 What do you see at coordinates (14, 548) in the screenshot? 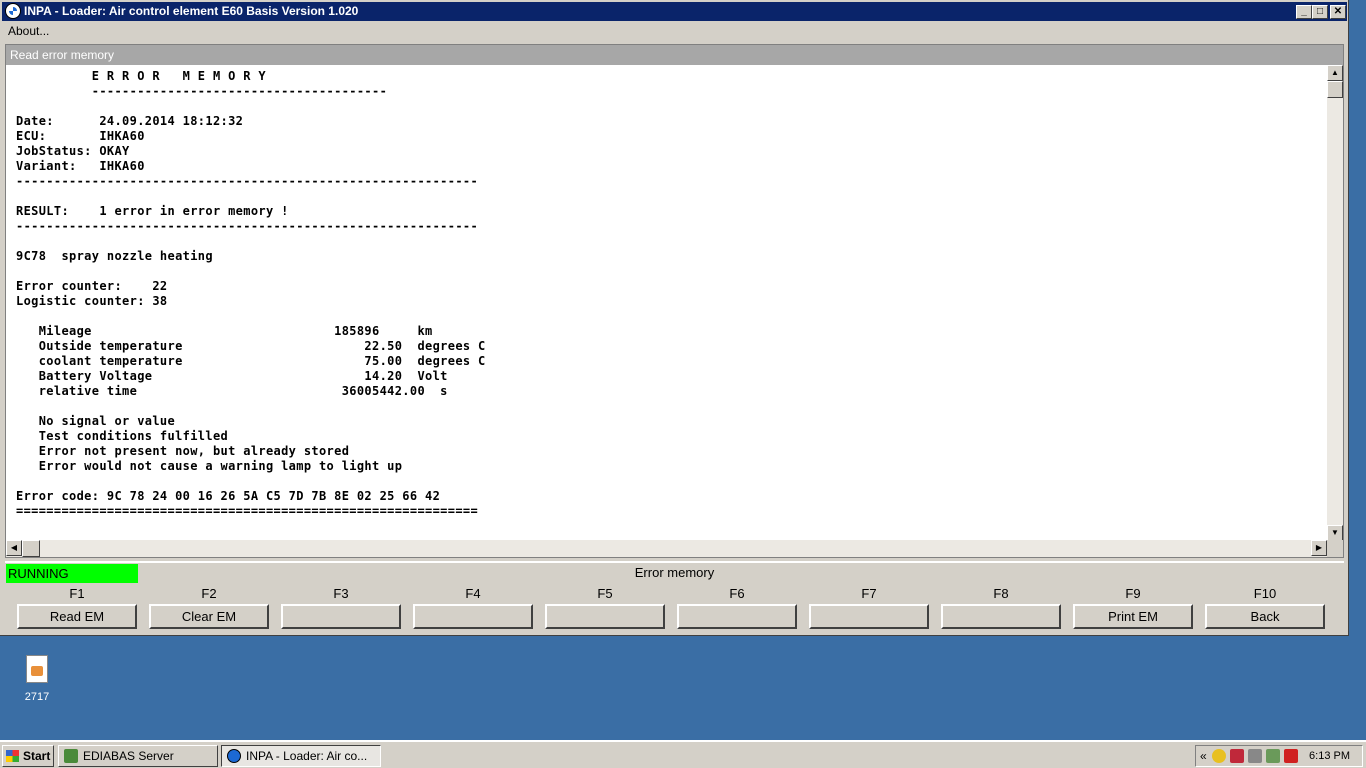
I see `scroll-left-button: ◀` at bounding box center [14, 548].